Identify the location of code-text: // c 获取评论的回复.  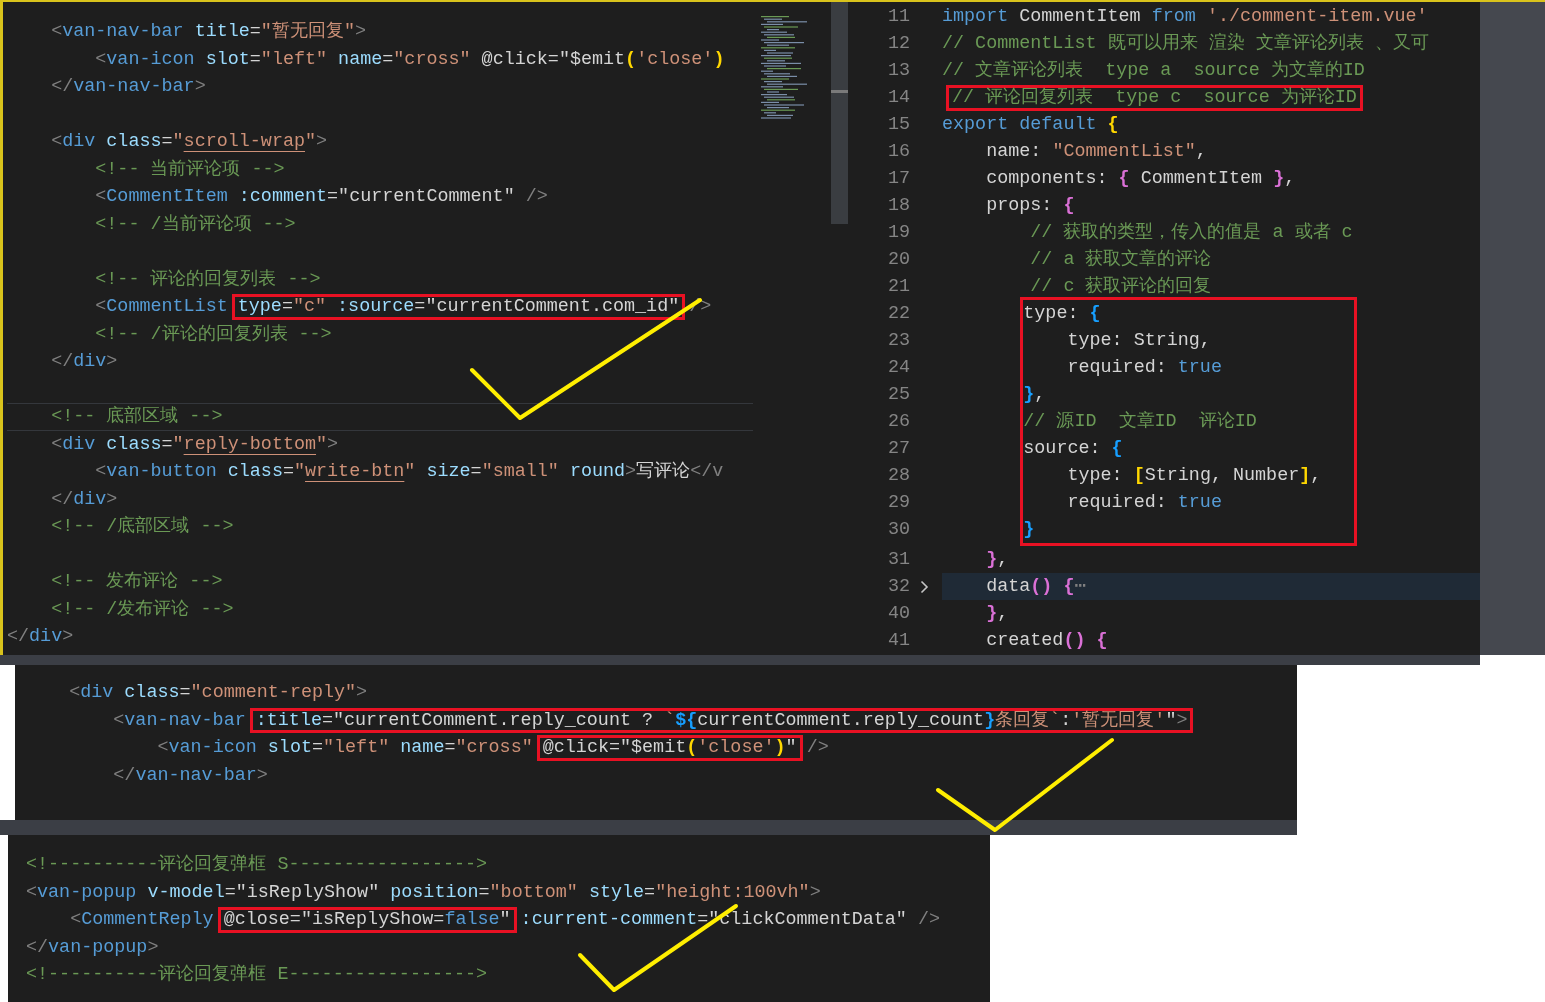
(1120, 286).